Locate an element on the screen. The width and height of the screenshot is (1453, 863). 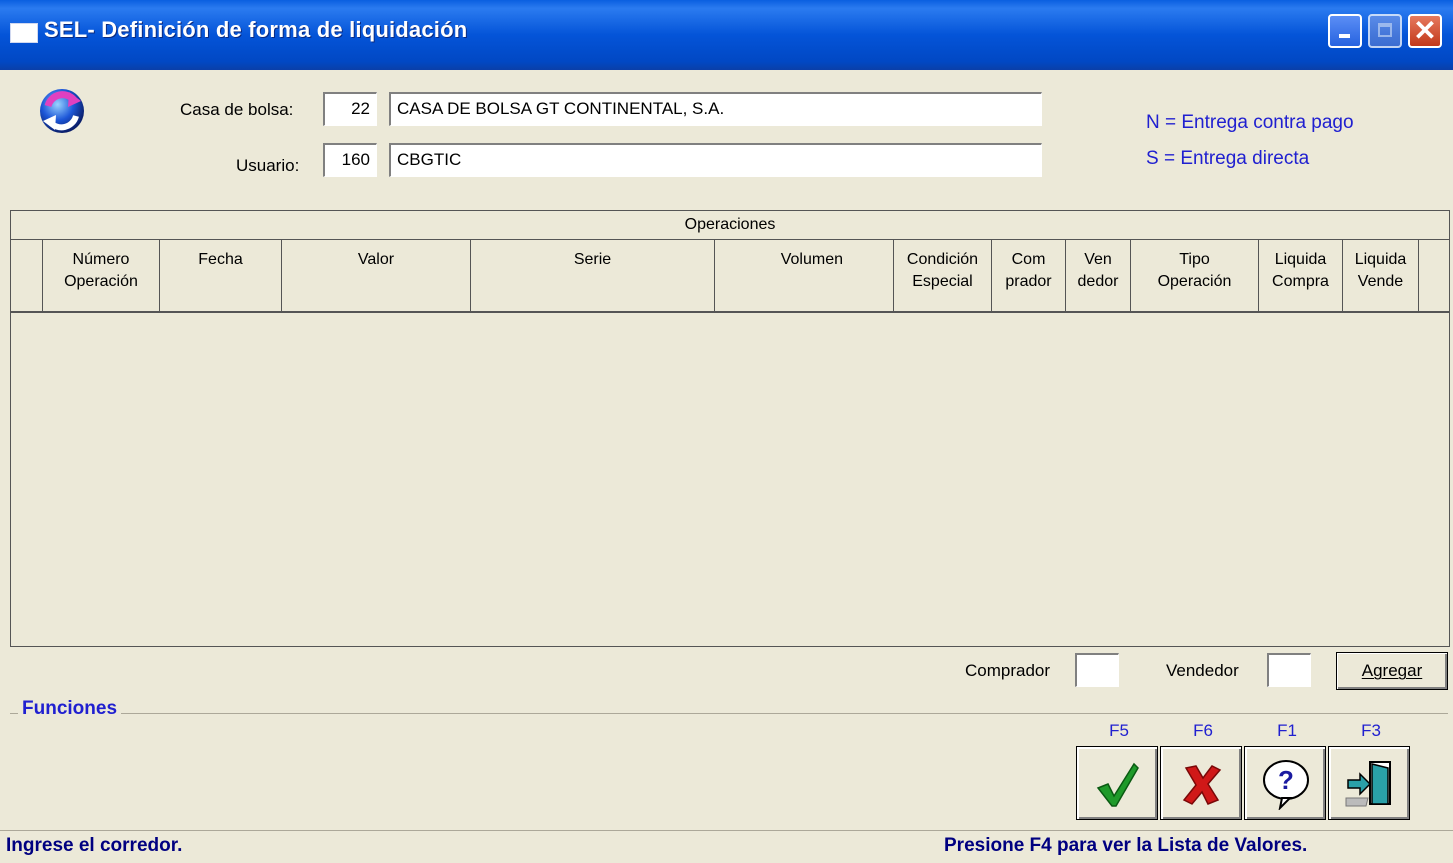
col-selector is located at coordinates (27, 275).